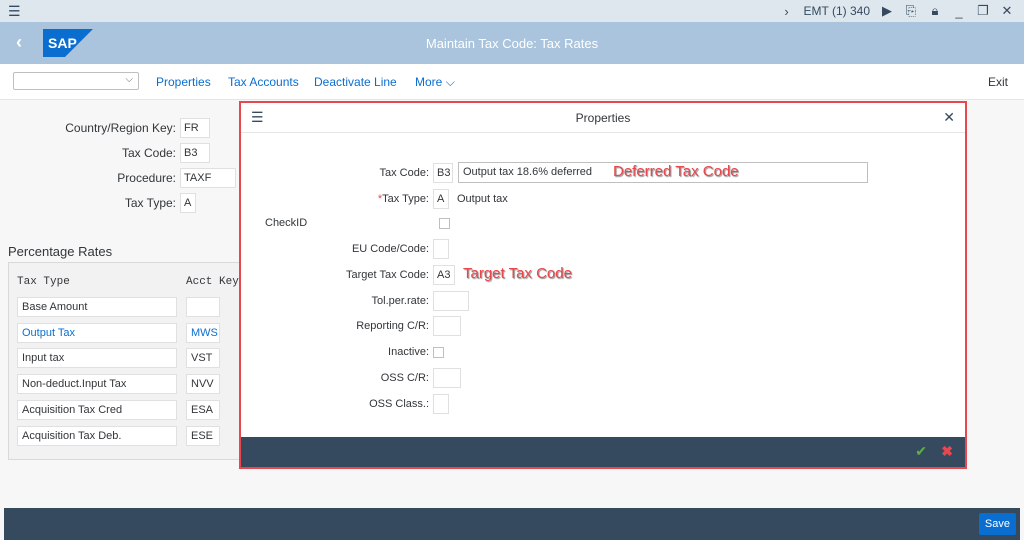  I want to click on oss-cr-label: OSS C/R:, so click(404, 378).